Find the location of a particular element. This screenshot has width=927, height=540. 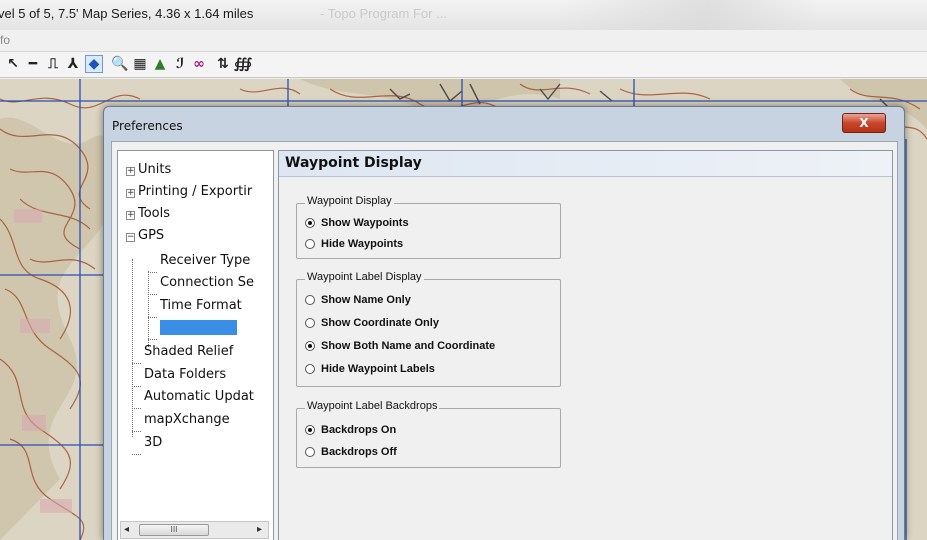

tree-item-label: GPS is located at coordinates (151, 235).